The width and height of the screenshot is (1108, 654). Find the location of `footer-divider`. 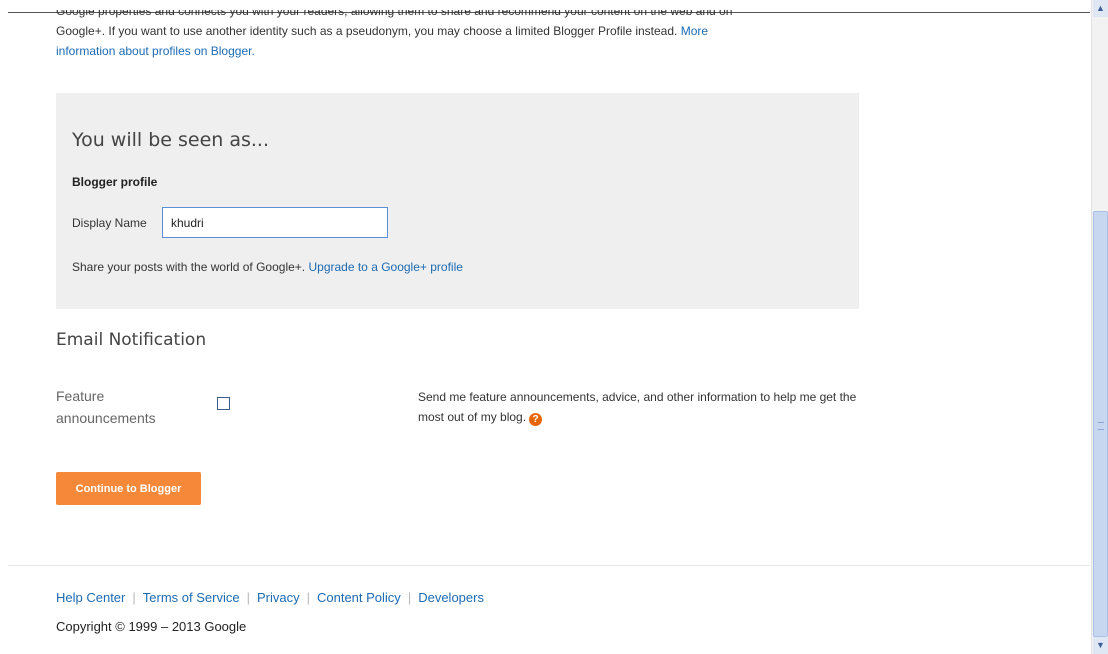

footer-divider is located at coordinates (549, 565).